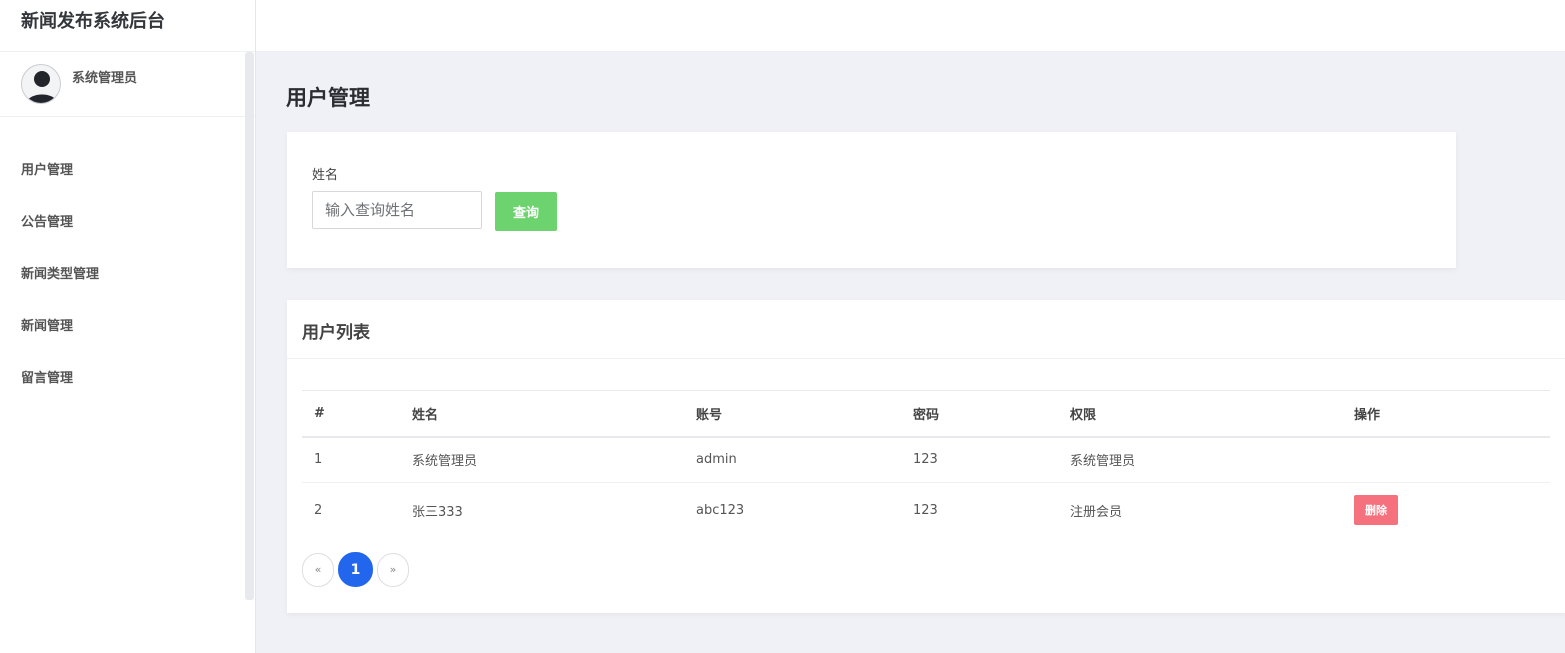 The height and width of the screenshot is (653, 1565). What do you see at coordinates (47, 170) in the screenshot?
I see `sidebar-item-label: 用户管理` at bounding box center [47, 170].